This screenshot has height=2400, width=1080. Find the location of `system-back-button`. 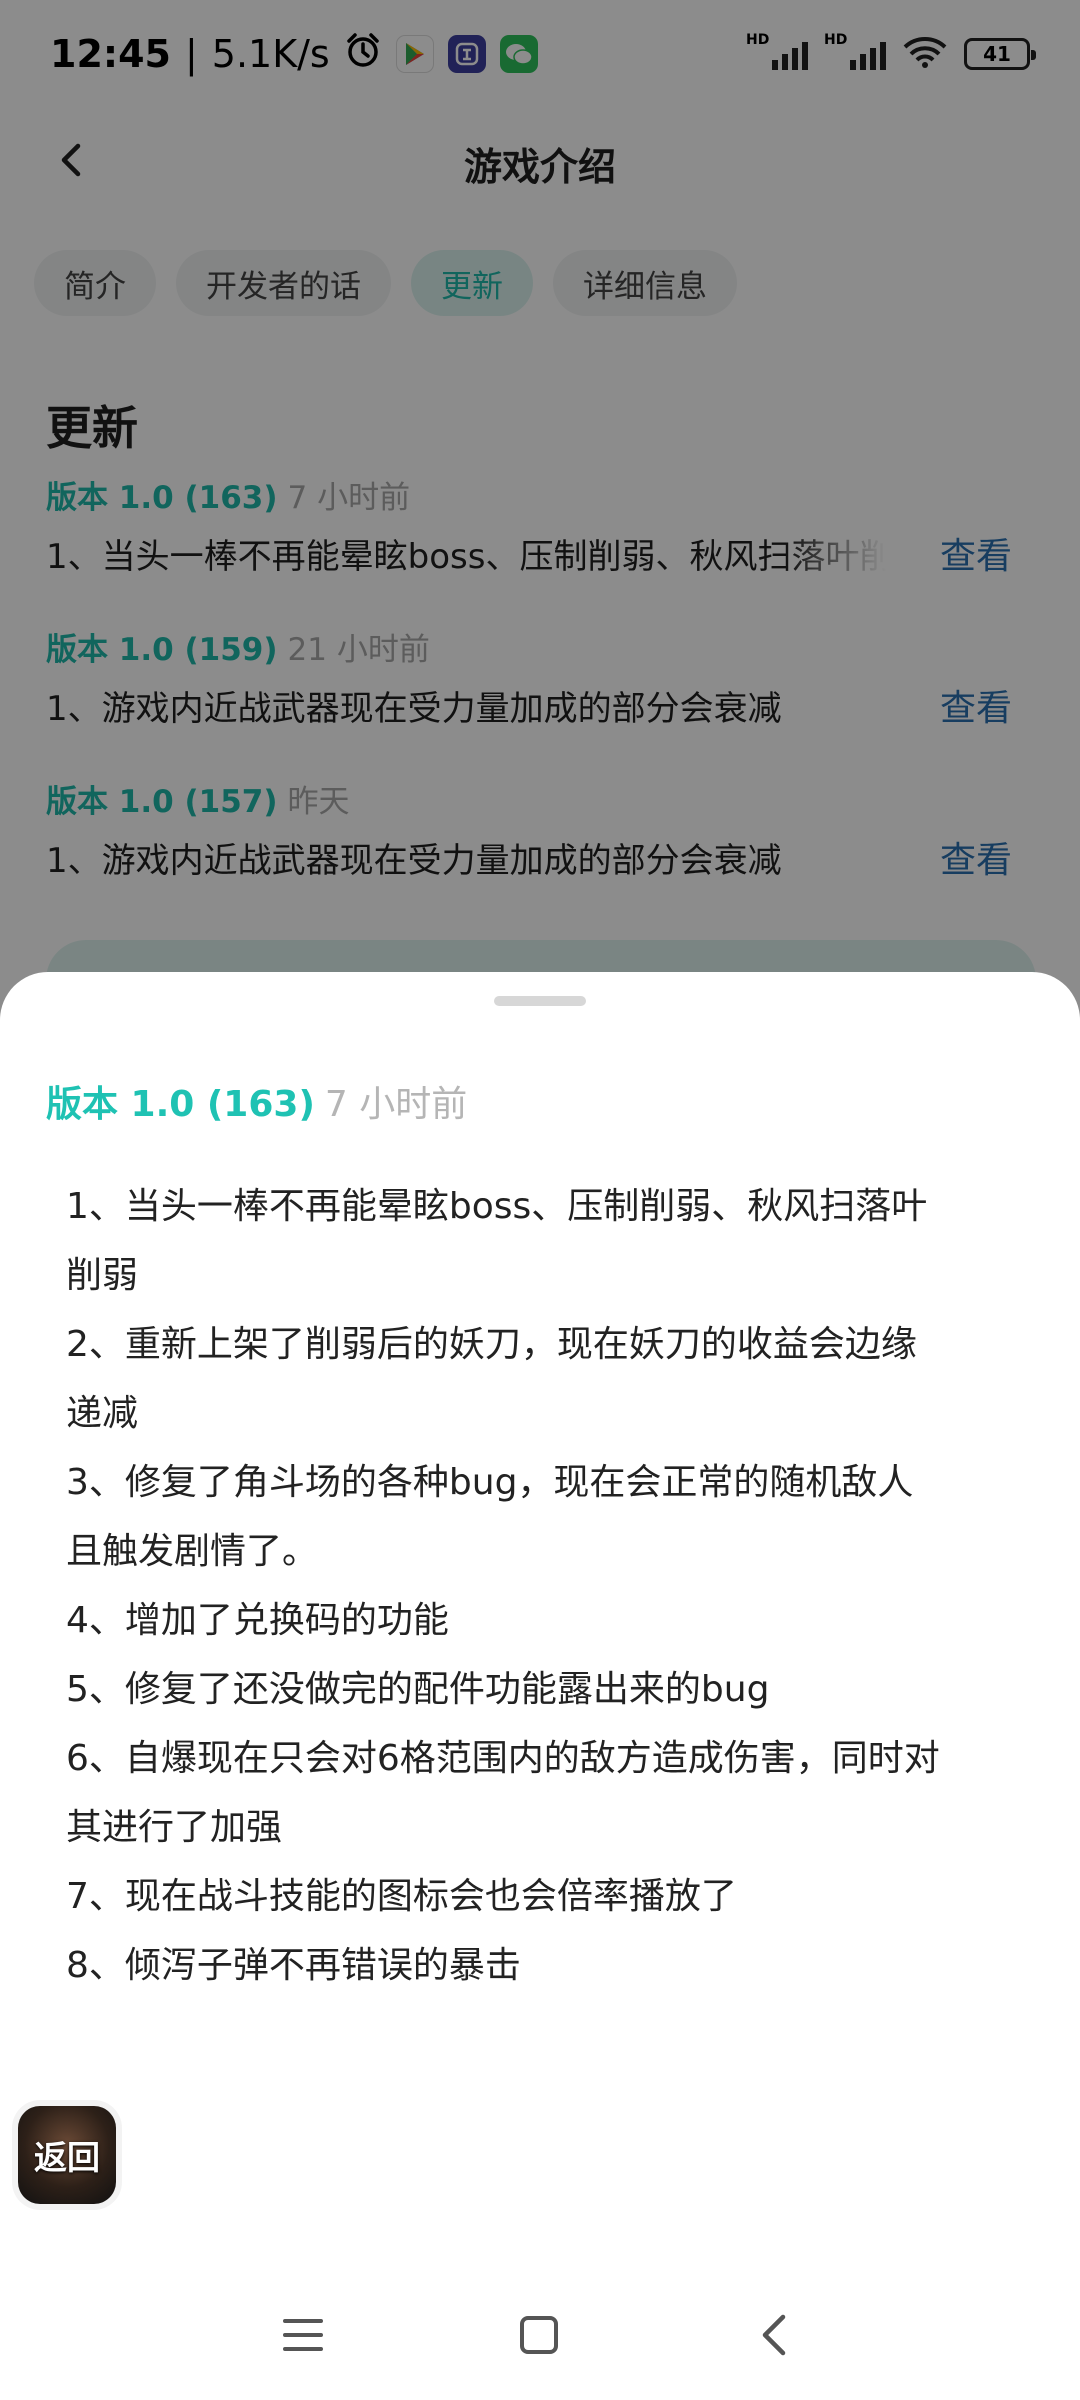

system-back-button is located at coordinates (775, 2335).